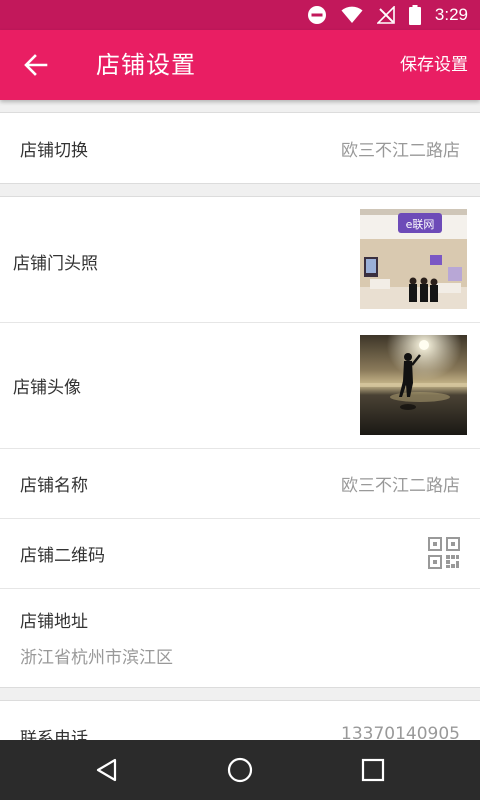  What do you see at coordinates (451, 14) in the screenshot?
I see `clock: 3:29` at bounding box center [451, 14].